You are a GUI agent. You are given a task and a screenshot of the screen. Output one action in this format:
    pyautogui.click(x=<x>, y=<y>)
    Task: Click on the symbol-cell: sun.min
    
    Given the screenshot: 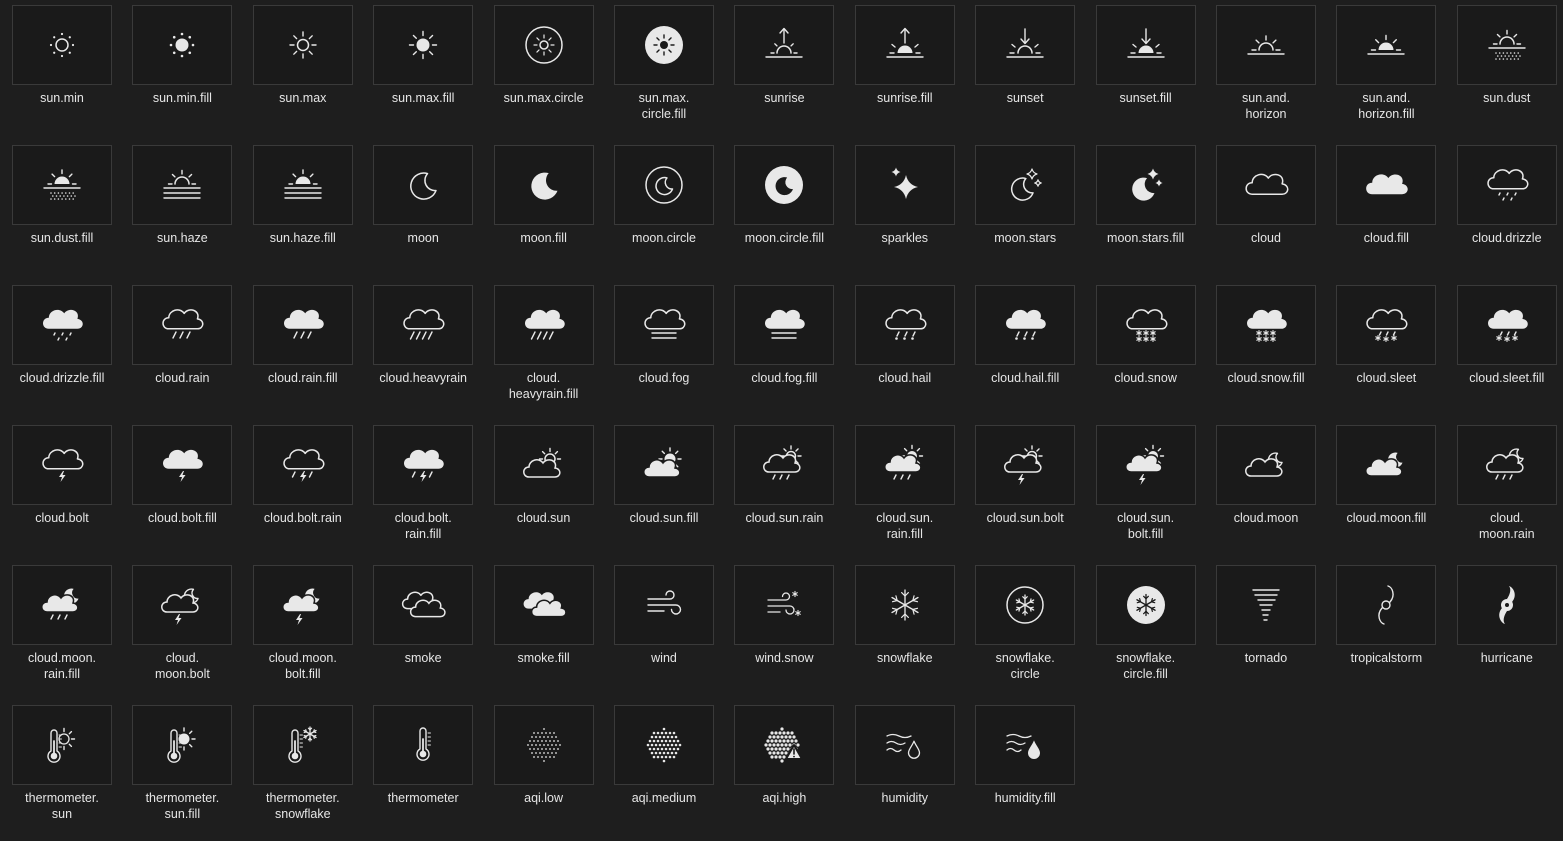 What is the action you would take?
    pyautogui.click(x=62, y=73)
    